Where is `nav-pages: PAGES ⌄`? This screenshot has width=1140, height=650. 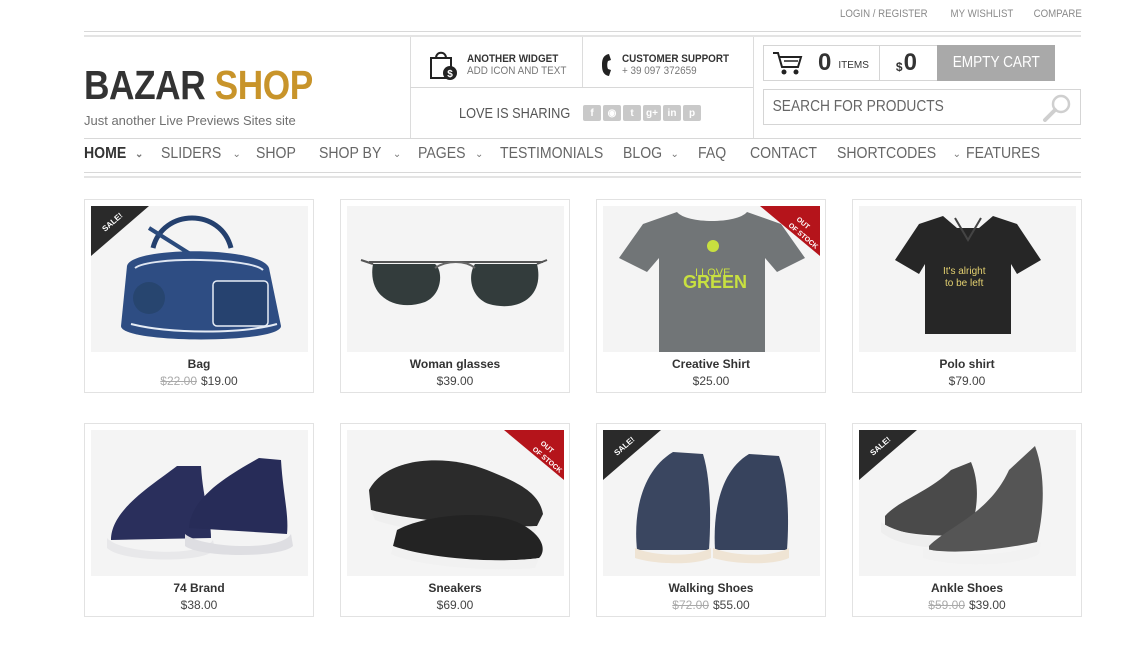
nav-pages: PAGES ⌄ is located at coordinates (459, 154).